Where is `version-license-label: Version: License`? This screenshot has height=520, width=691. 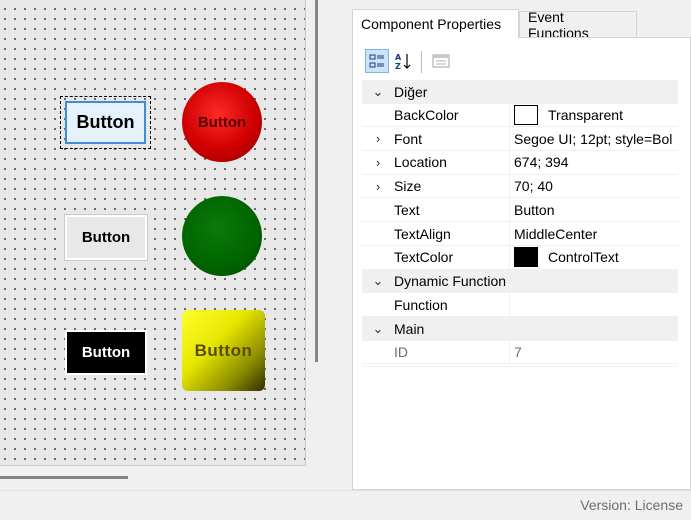
version-license-label: Version: License is located at coordinates (631, 505).